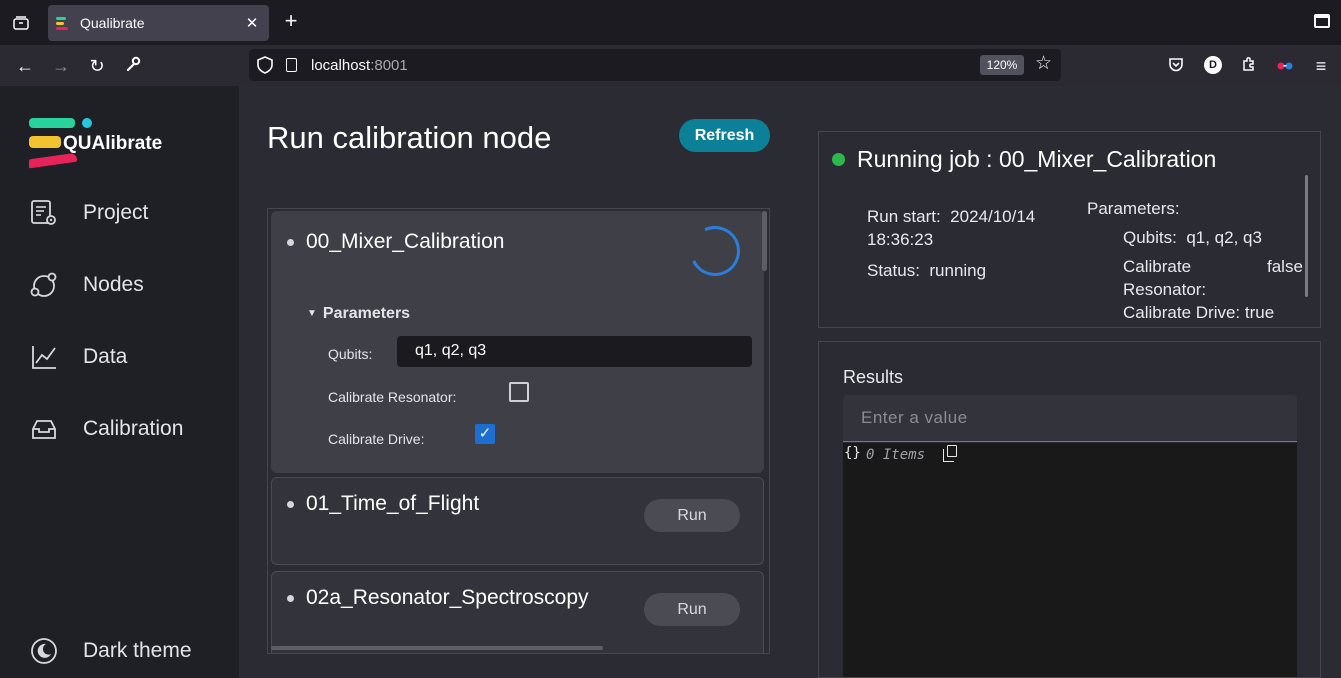  What do you see at coordinates (574, 351) in the screenshot?
I see `qubits-input: q1, q2, q3` at bounding box center [574, 351].